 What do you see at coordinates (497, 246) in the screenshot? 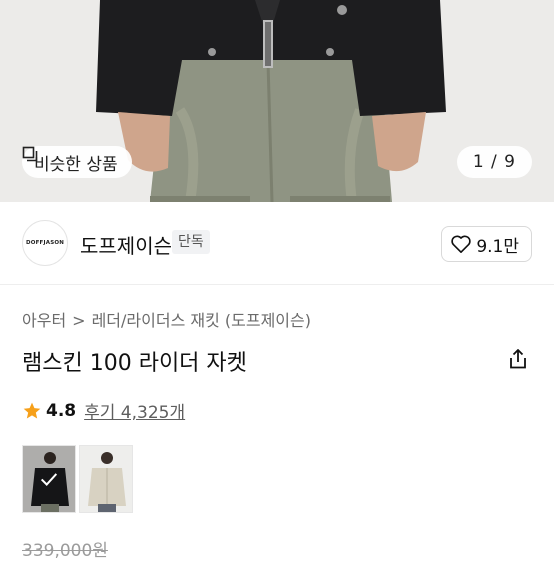
I see `like-count: 9.1만` at bounding box center [497, 246].